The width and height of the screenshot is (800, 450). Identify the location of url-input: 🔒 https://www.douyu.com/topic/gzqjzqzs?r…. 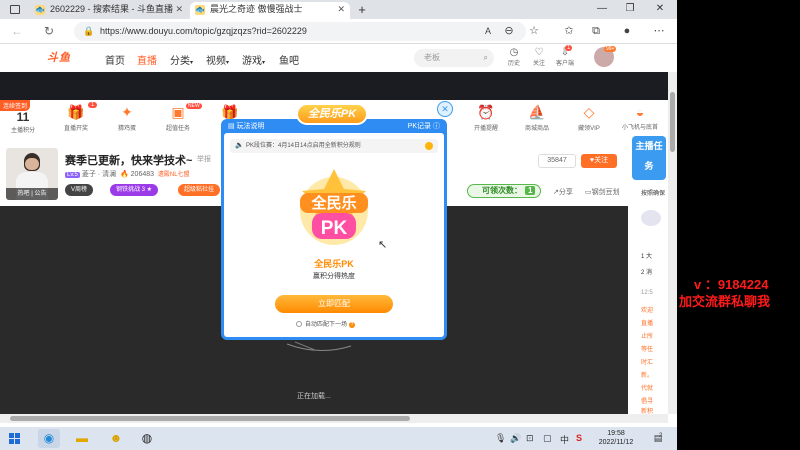
(300, 31).